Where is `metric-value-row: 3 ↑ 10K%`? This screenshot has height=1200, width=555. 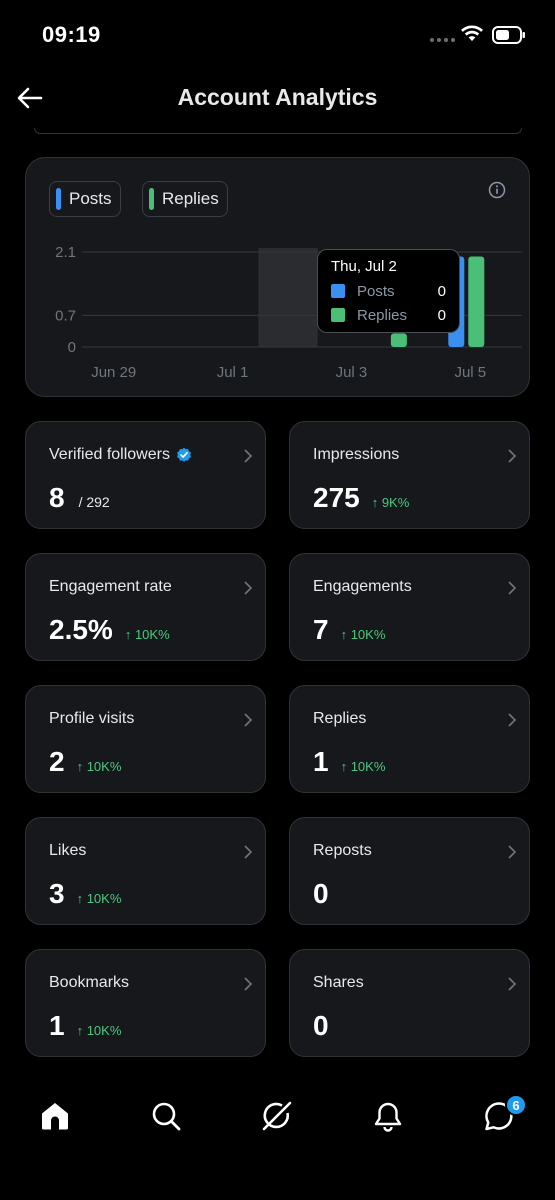 metric-value-row: 3 ↑ 10K% is located at coordinates (85, 894).